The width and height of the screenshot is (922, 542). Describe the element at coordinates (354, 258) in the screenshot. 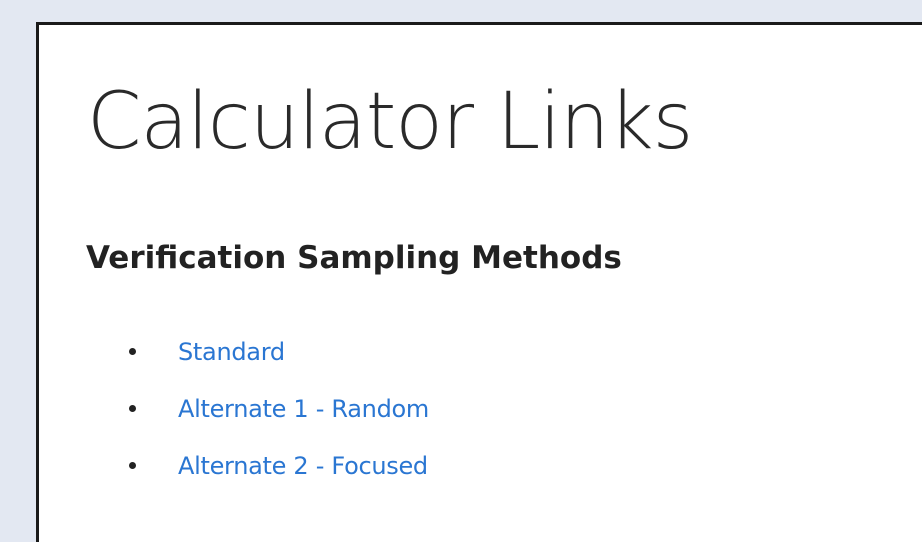

I see `section-heading: Verification Sampling Methods` at that location.